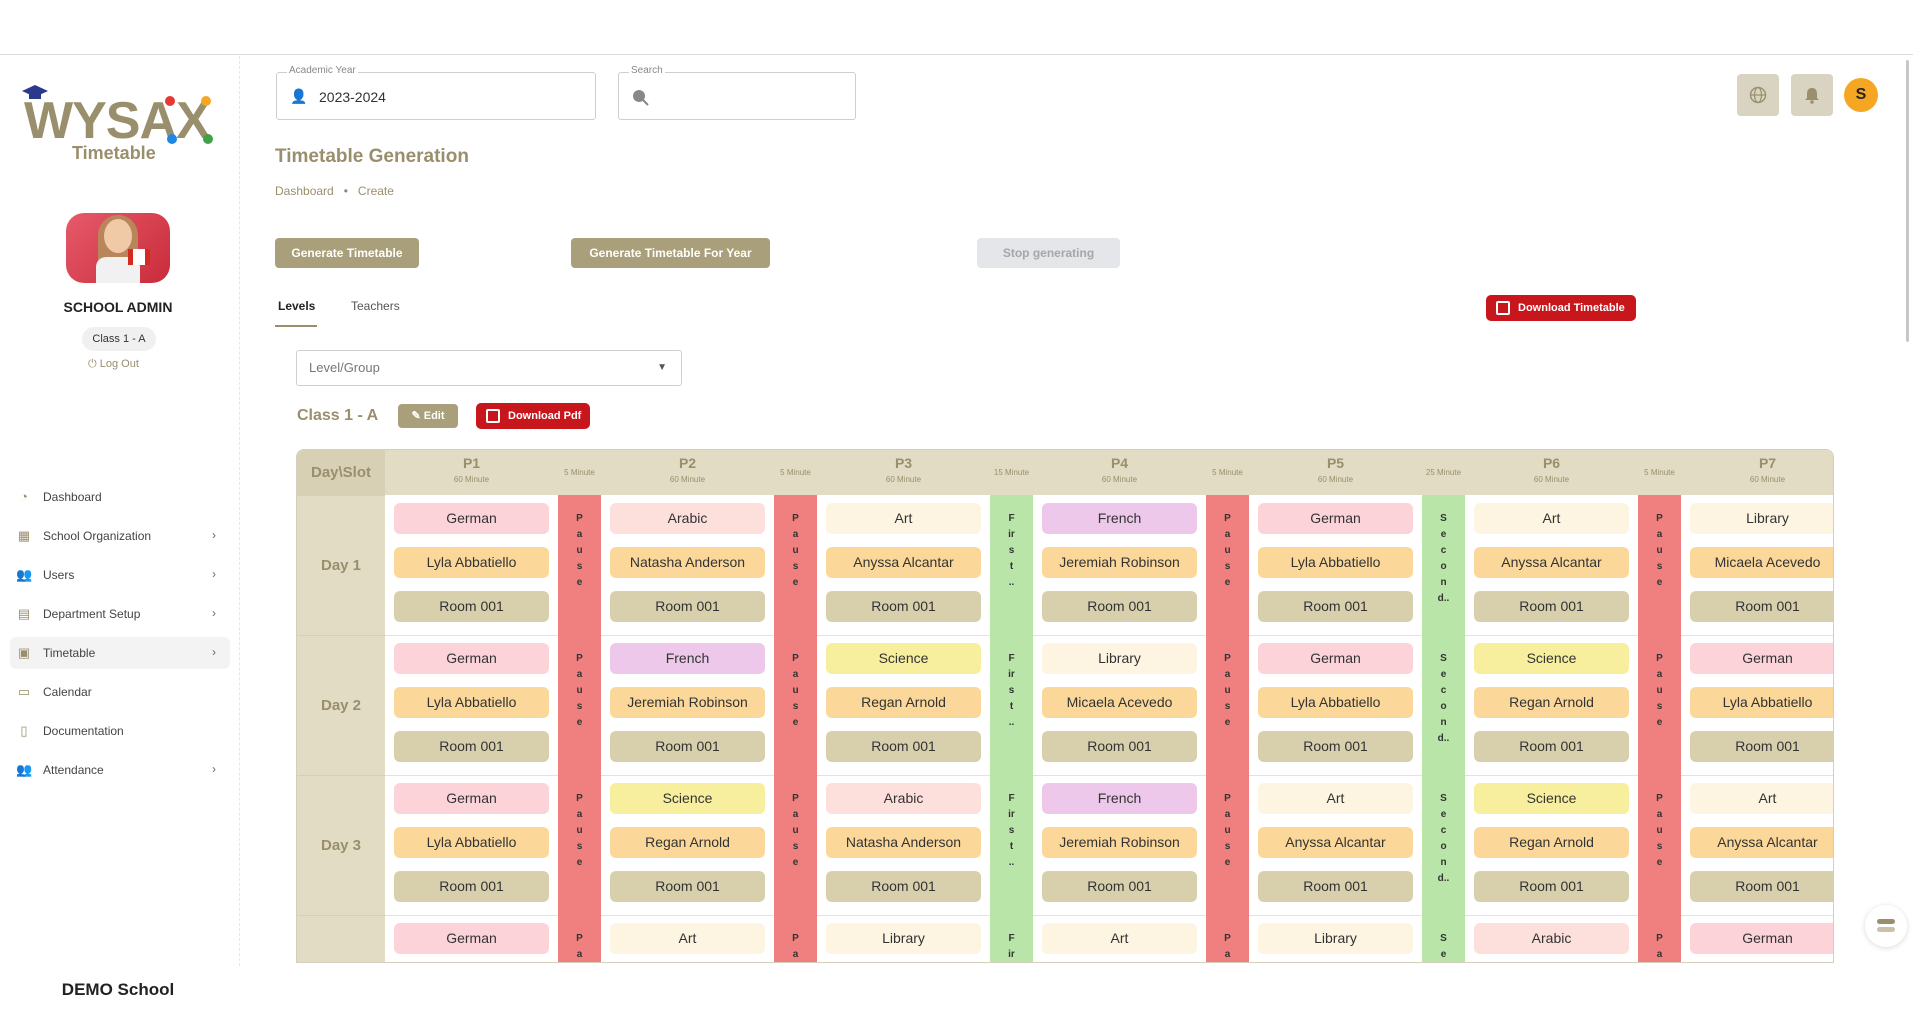 The width and height of the screenshot is (1913, 1013). I want to click on notifications-button, so click(1812, 95).